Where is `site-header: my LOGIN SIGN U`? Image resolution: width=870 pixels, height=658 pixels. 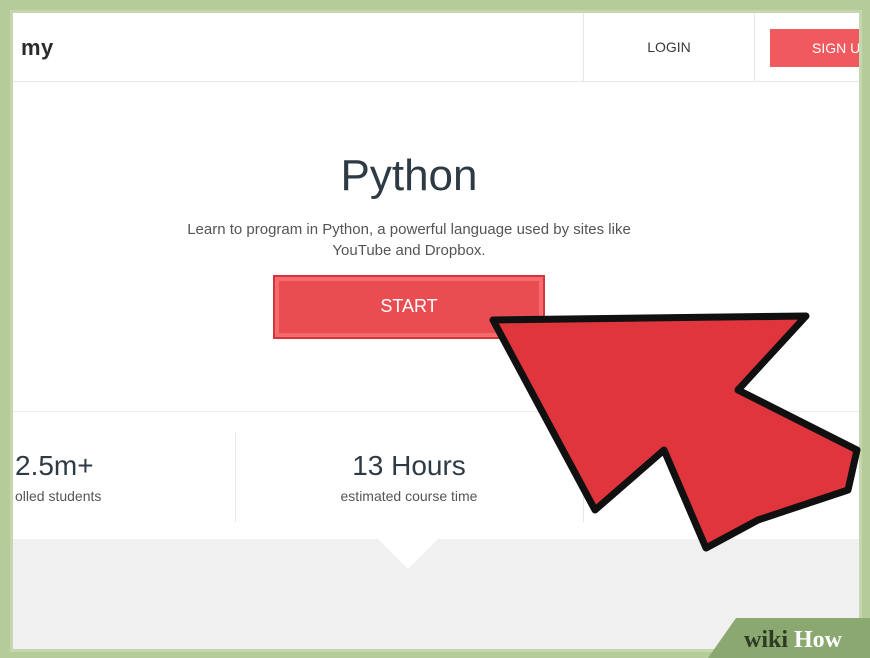 site-header: my LOGIN SIGN U is located at coordinates (436, 47).